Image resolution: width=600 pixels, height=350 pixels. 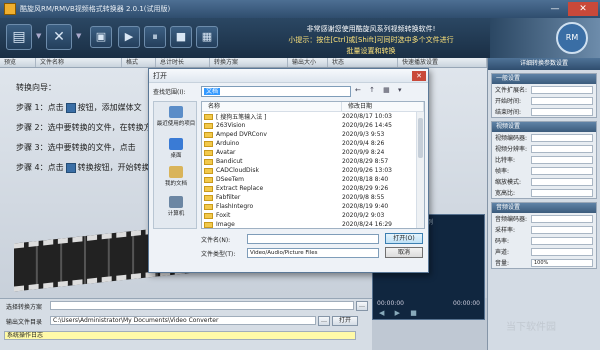 I want to click on list-item: Bandicut 2020/8/29 8:57, so click(x=313, y=161).